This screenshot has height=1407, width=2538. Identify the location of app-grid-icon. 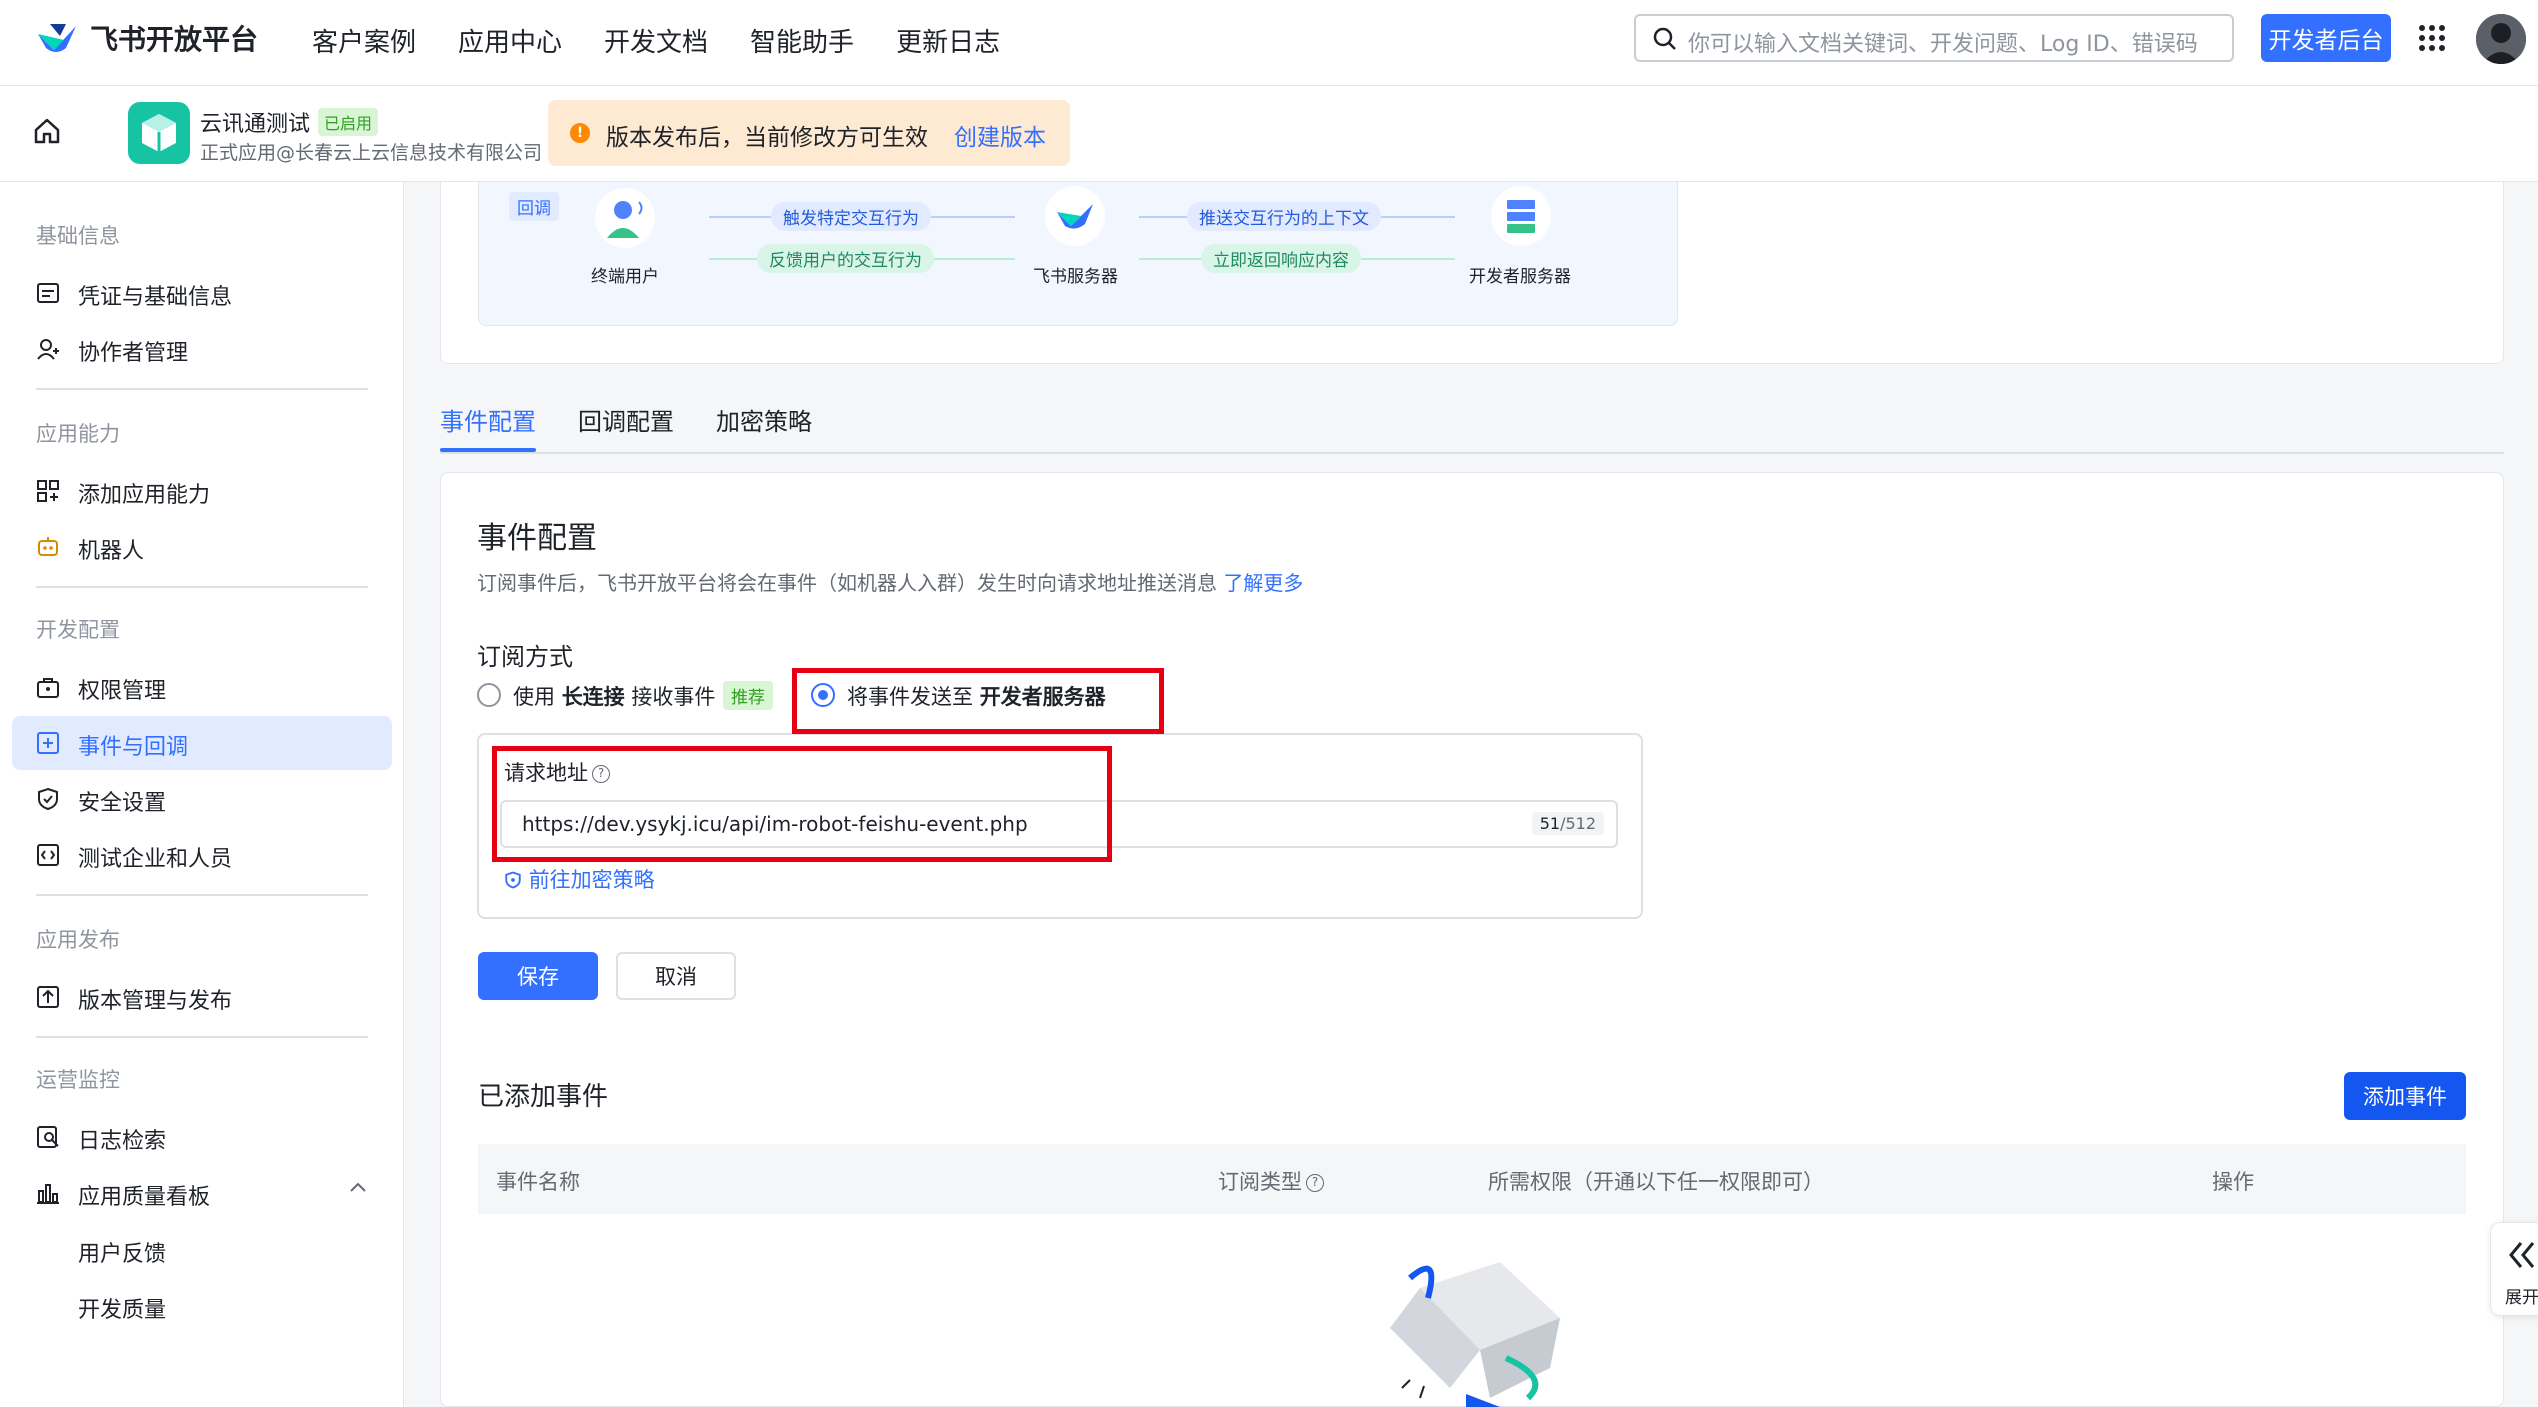
(2432, 38).